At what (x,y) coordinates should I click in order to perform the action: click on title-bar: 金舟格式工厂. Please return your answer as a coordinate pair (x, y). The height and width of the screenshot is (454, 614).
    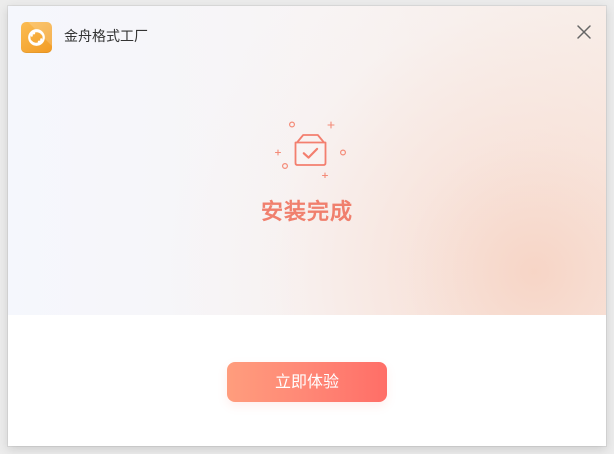
    Looking at the image, I should click on (307, 31).